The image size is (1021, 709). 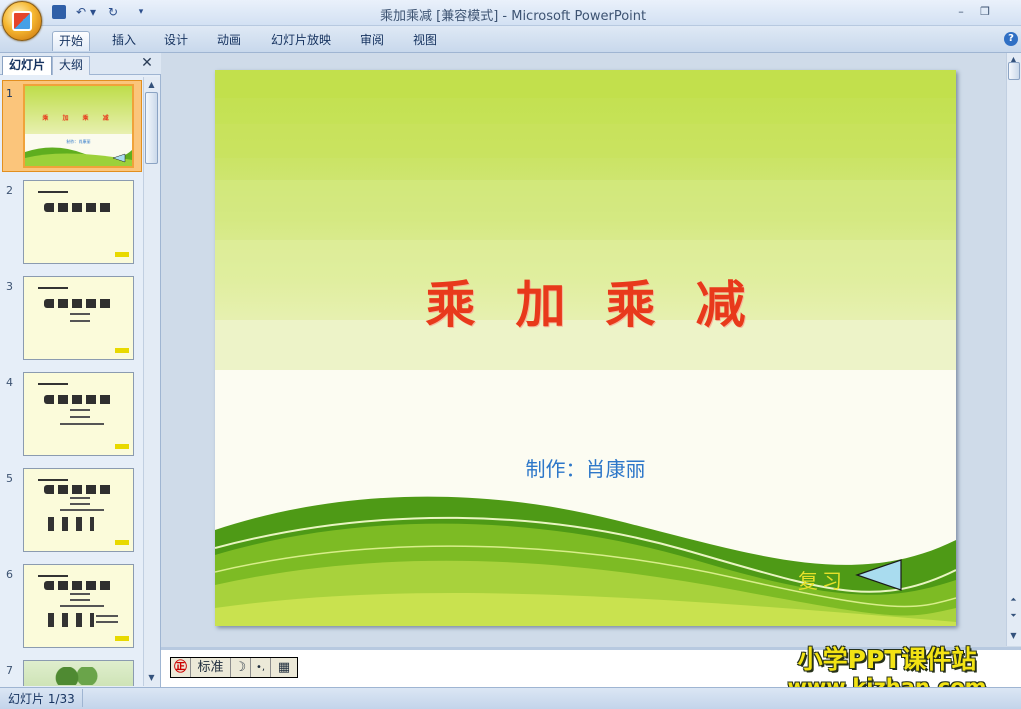 What do you see at coordinates (41, 699) in the screenshot?
I see `slide-counter: 幻灯片 1/33` at bounding box center [41, 699].